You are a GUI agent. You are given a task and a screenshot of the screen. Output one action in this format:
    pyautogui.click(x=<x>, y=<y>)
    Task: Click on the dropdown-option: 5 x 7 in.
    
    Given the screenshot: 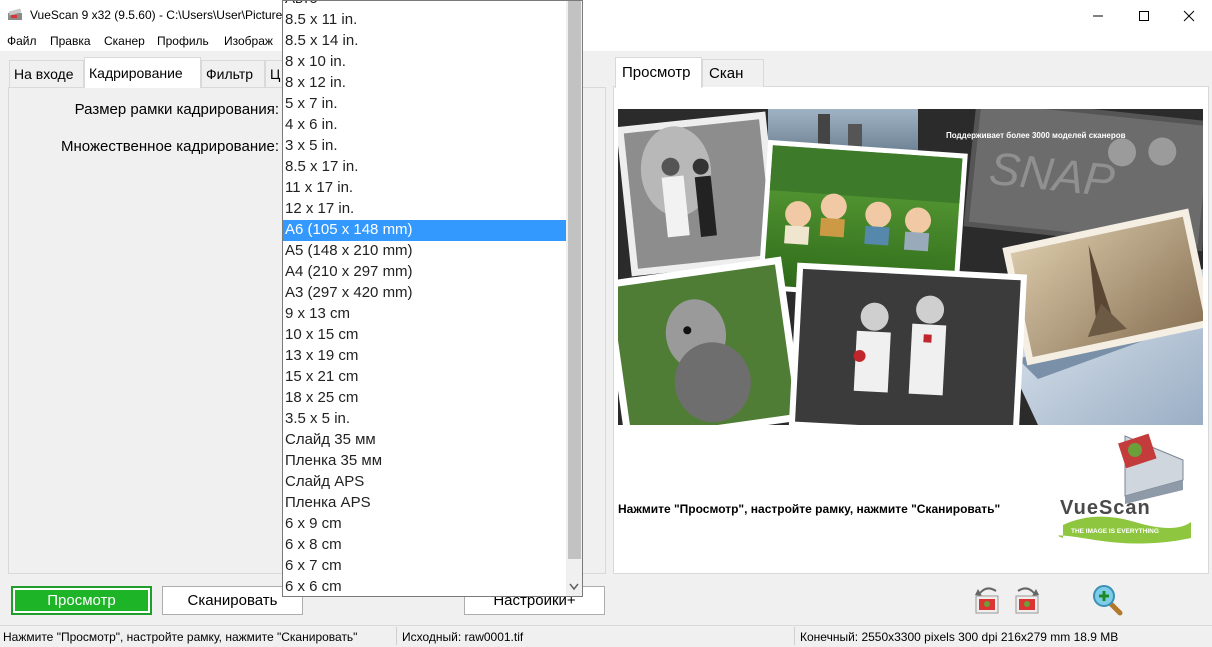 What is the action you would take?
    pyautogui.click(x=424, y=104)
    